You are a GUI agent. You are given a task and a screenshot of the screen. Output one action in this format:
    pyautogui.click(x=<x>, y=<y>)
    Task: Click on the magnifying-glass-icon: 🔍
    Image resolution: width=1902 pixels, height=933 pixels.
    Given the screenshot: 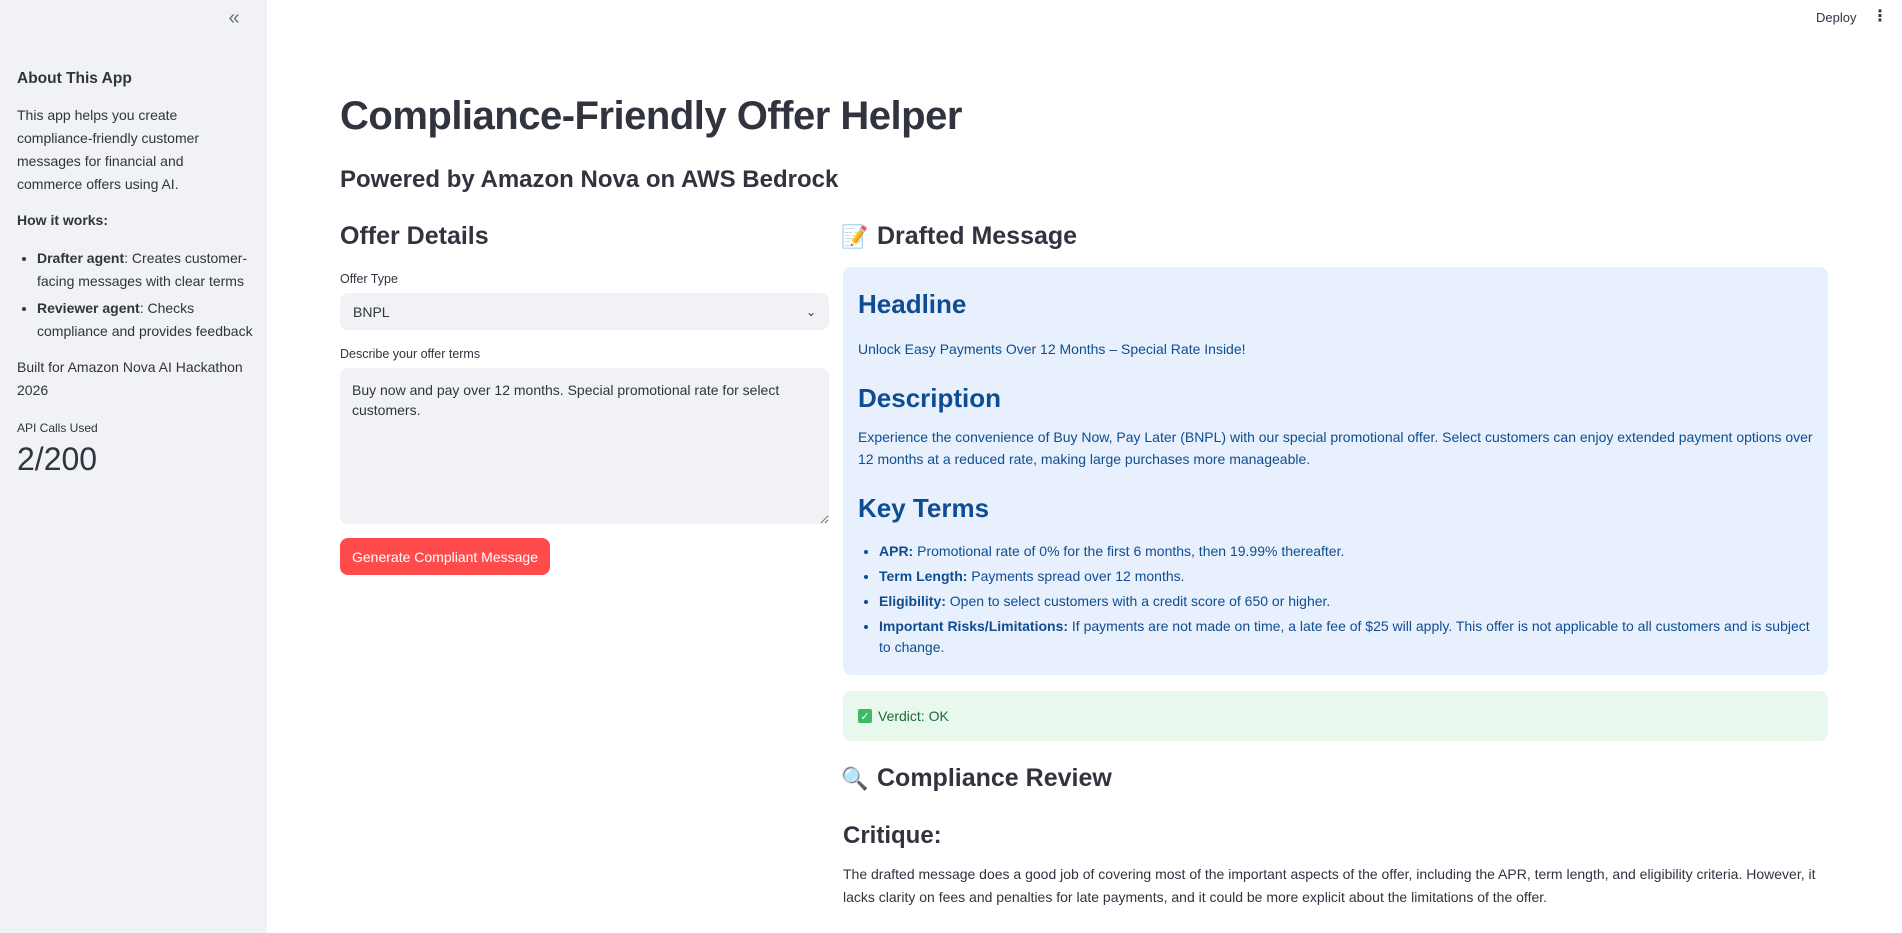 What is the action you would take?
    pyautogui.click(x=855, y=778)
    